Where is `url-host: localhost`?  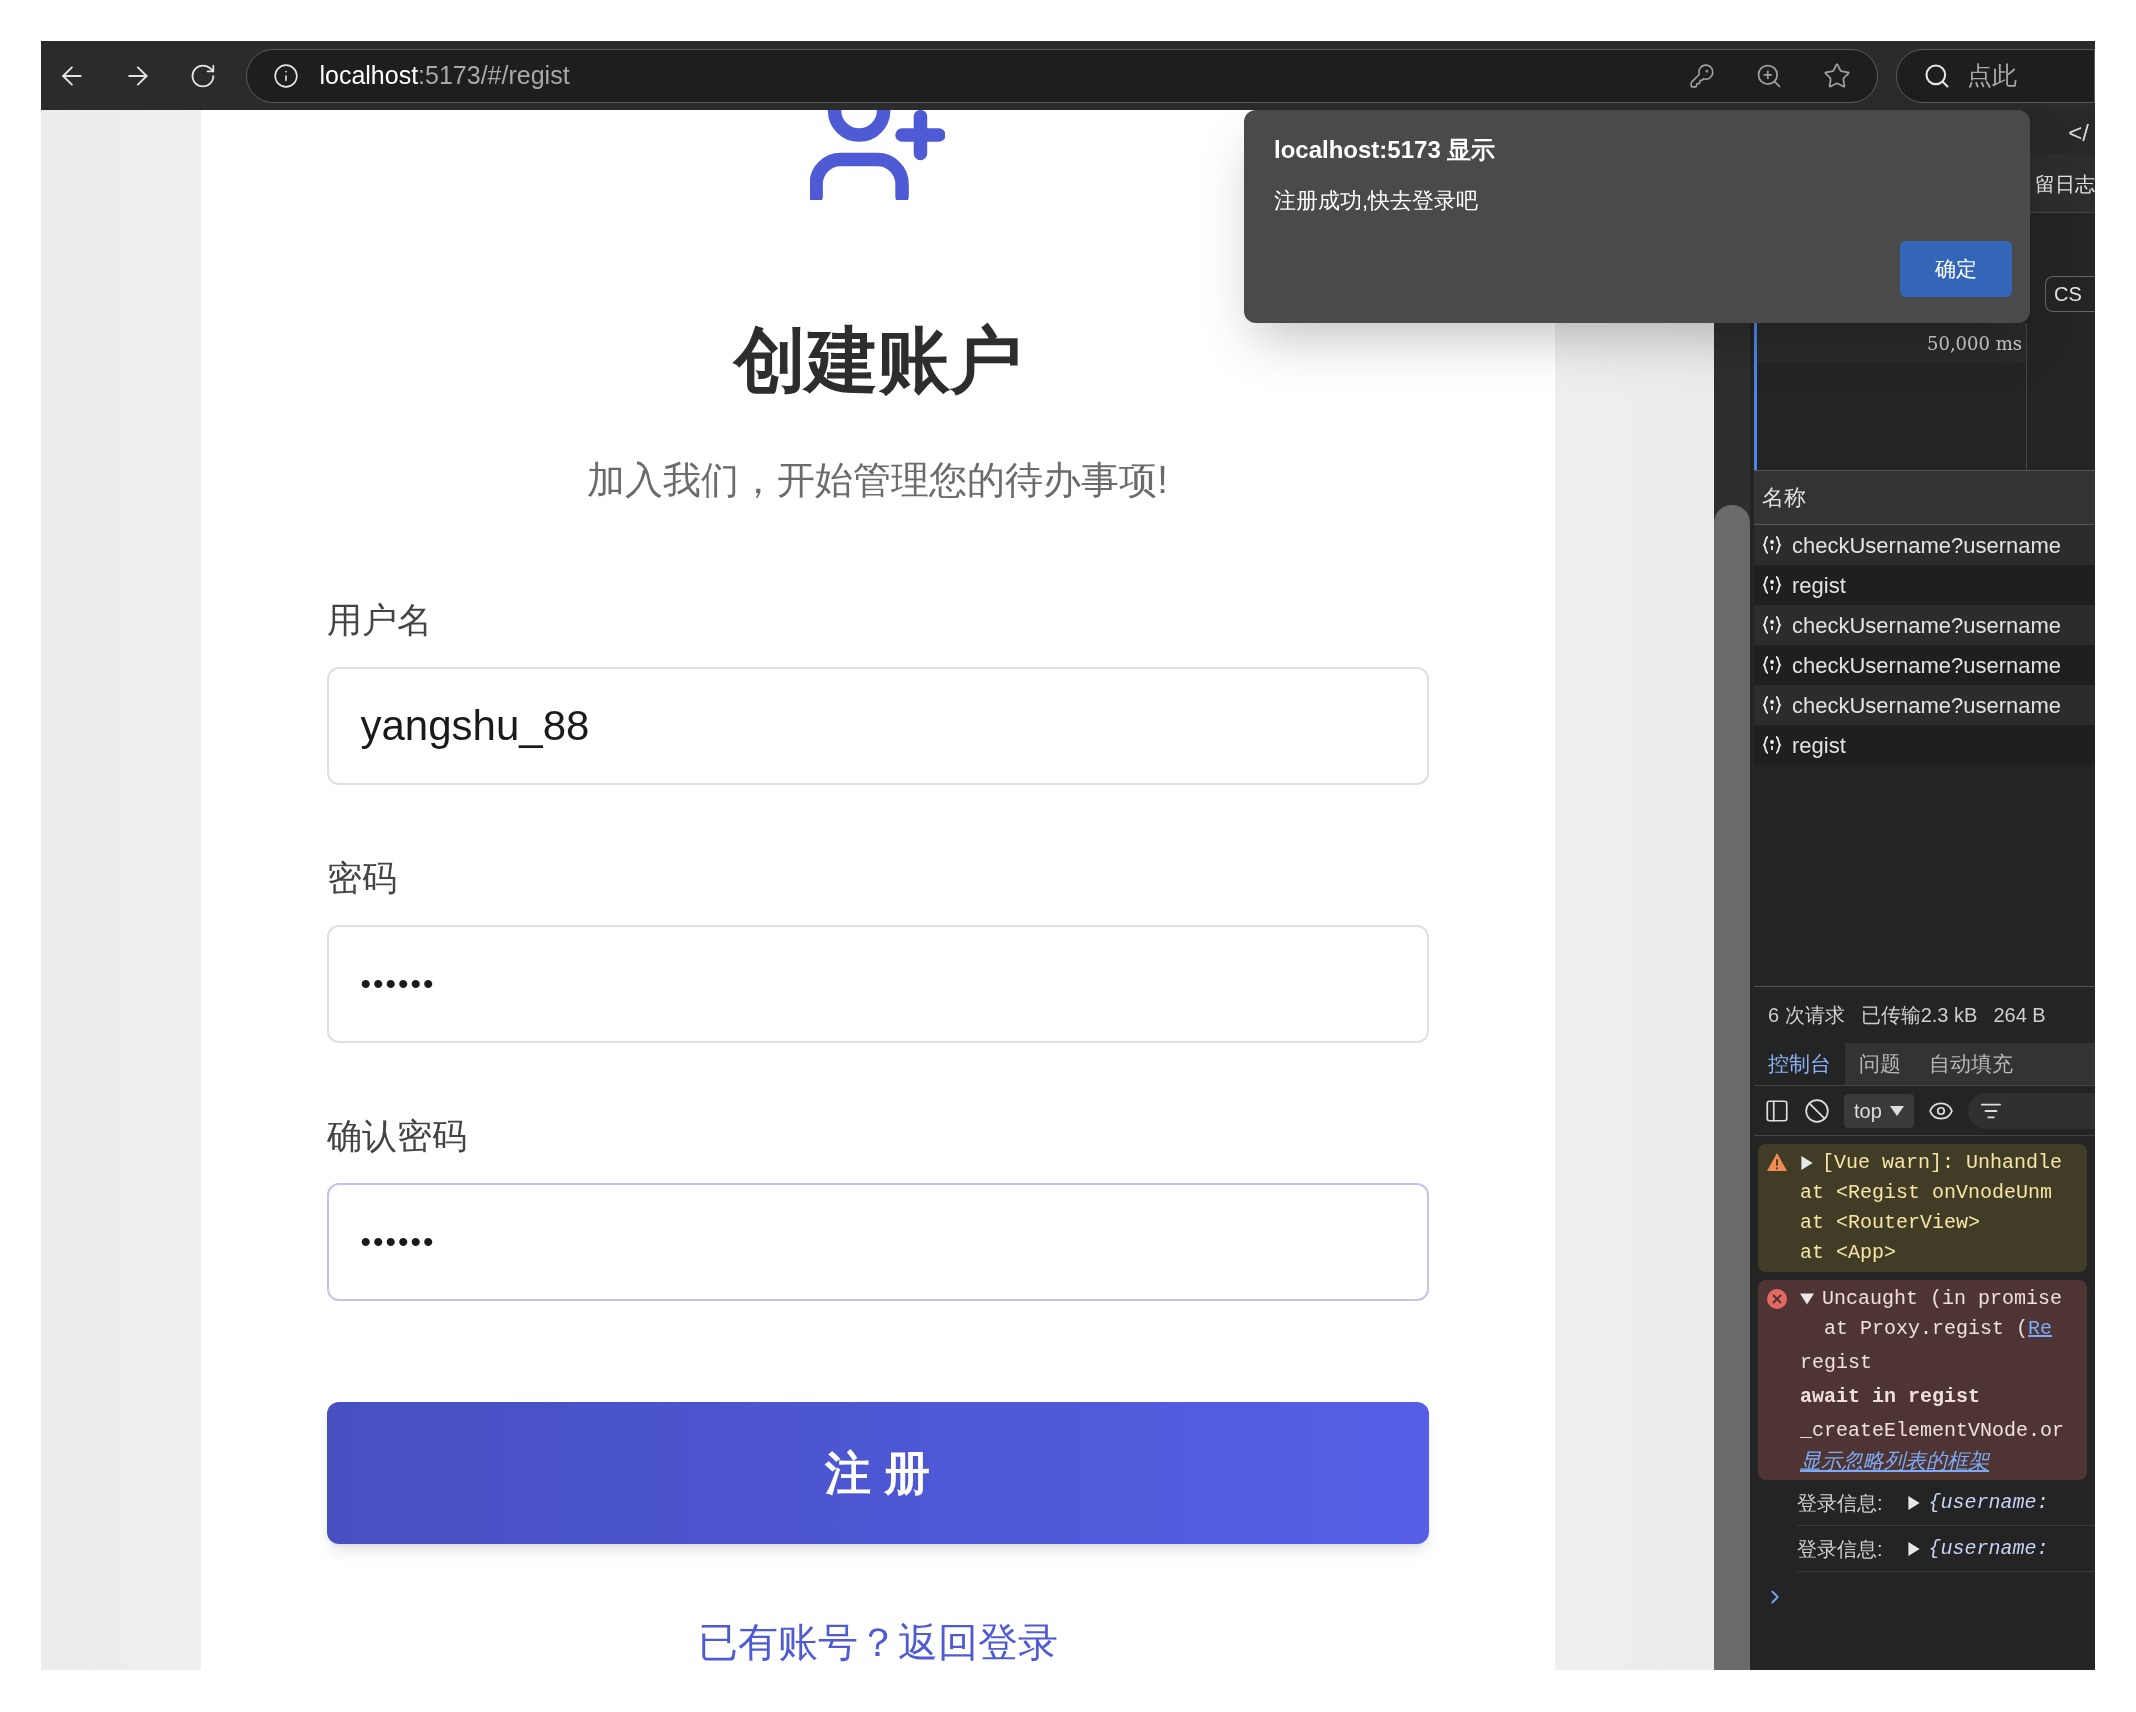
url-host: localhost is located at coordinates (369, 75).